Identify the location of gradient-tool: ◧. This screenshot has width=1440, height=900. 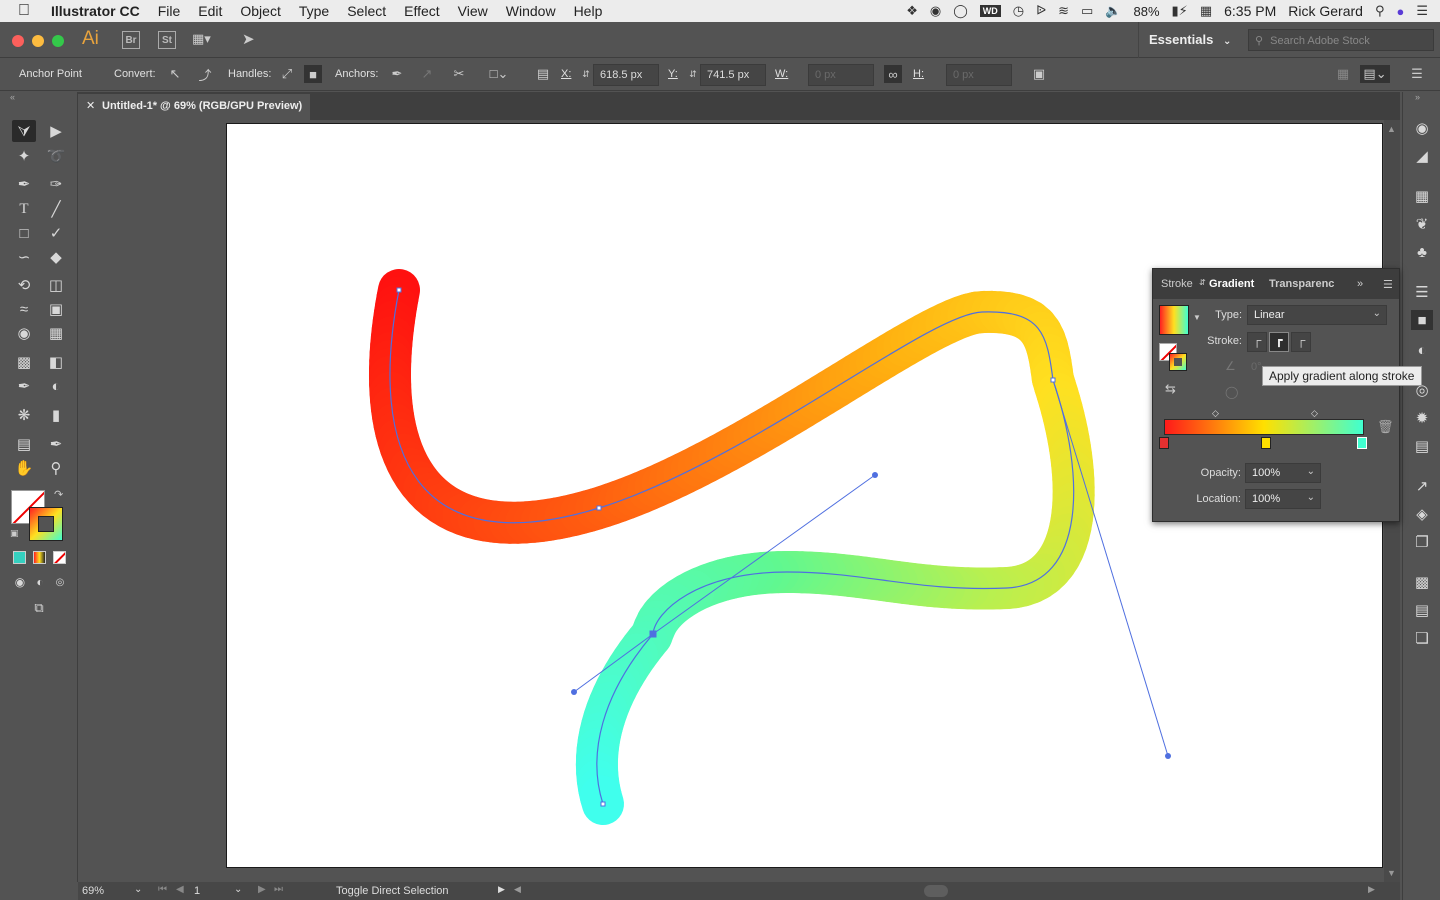
(56, 362).